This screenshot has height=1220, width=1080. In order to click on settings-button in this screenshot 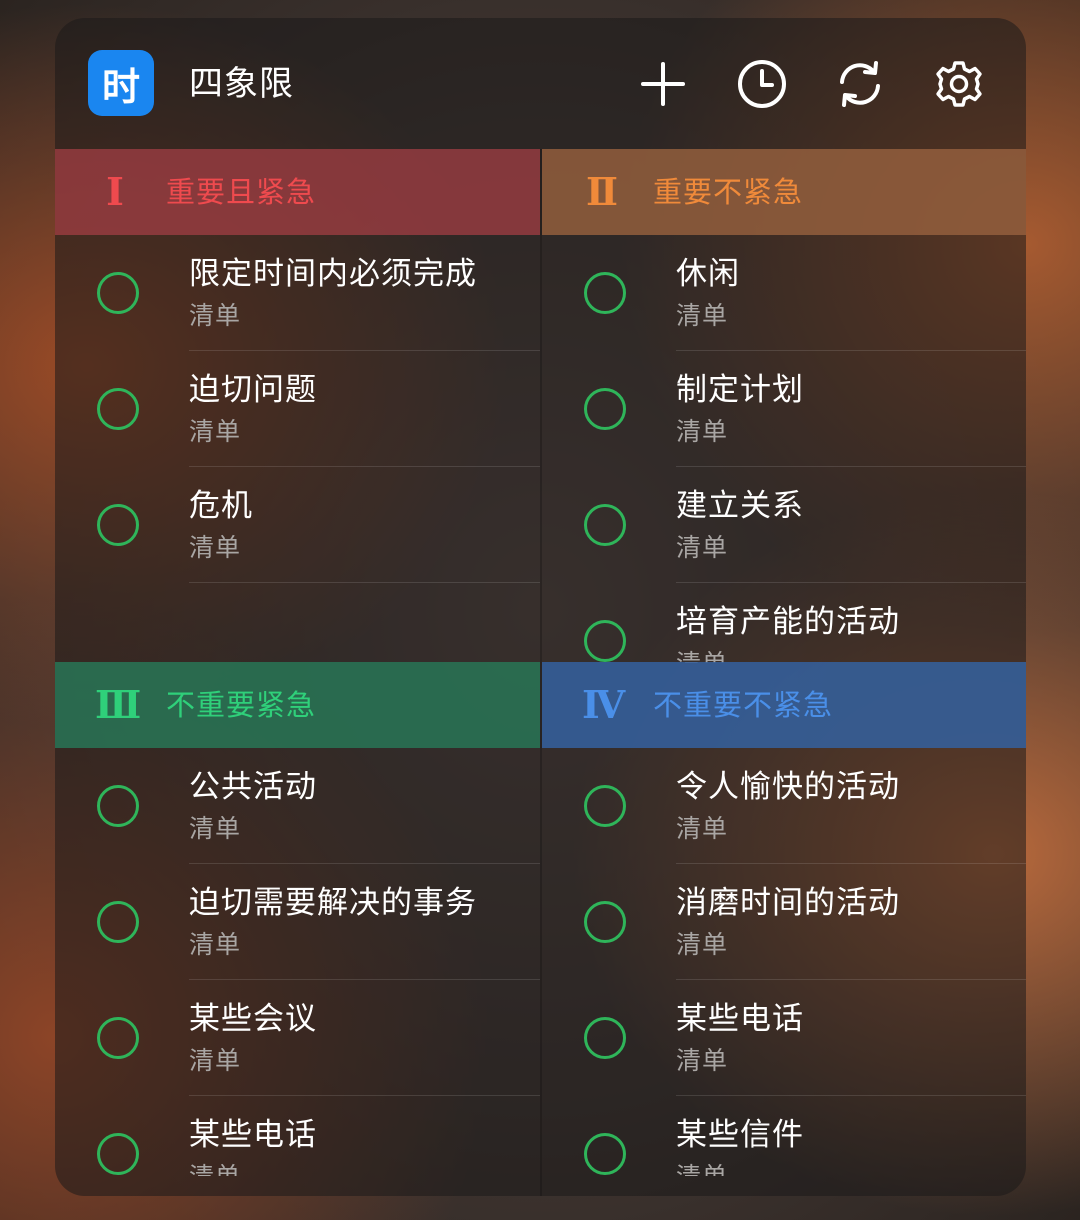, I will do `click(959, 84)`.